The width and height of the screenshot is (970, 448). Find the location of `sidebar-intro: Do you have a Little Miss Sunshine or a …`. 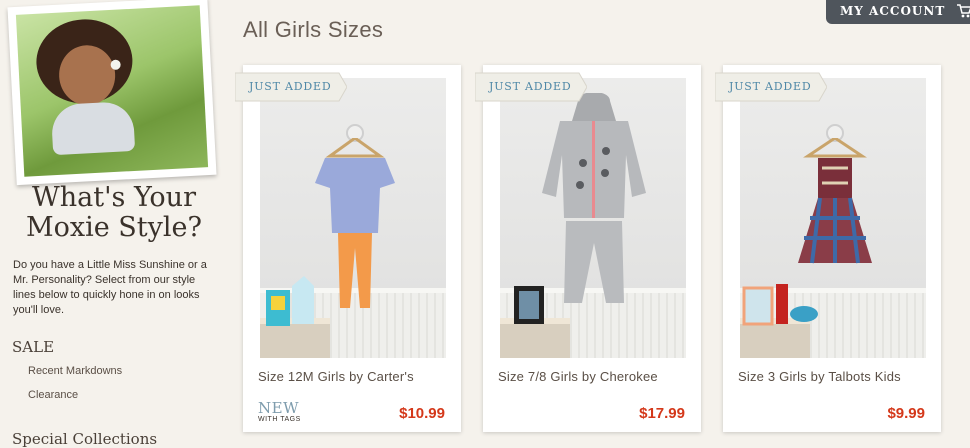

sidebar-intro: Do you have a Little Miss Sunshine or a … is located at coordinates (110, 287).